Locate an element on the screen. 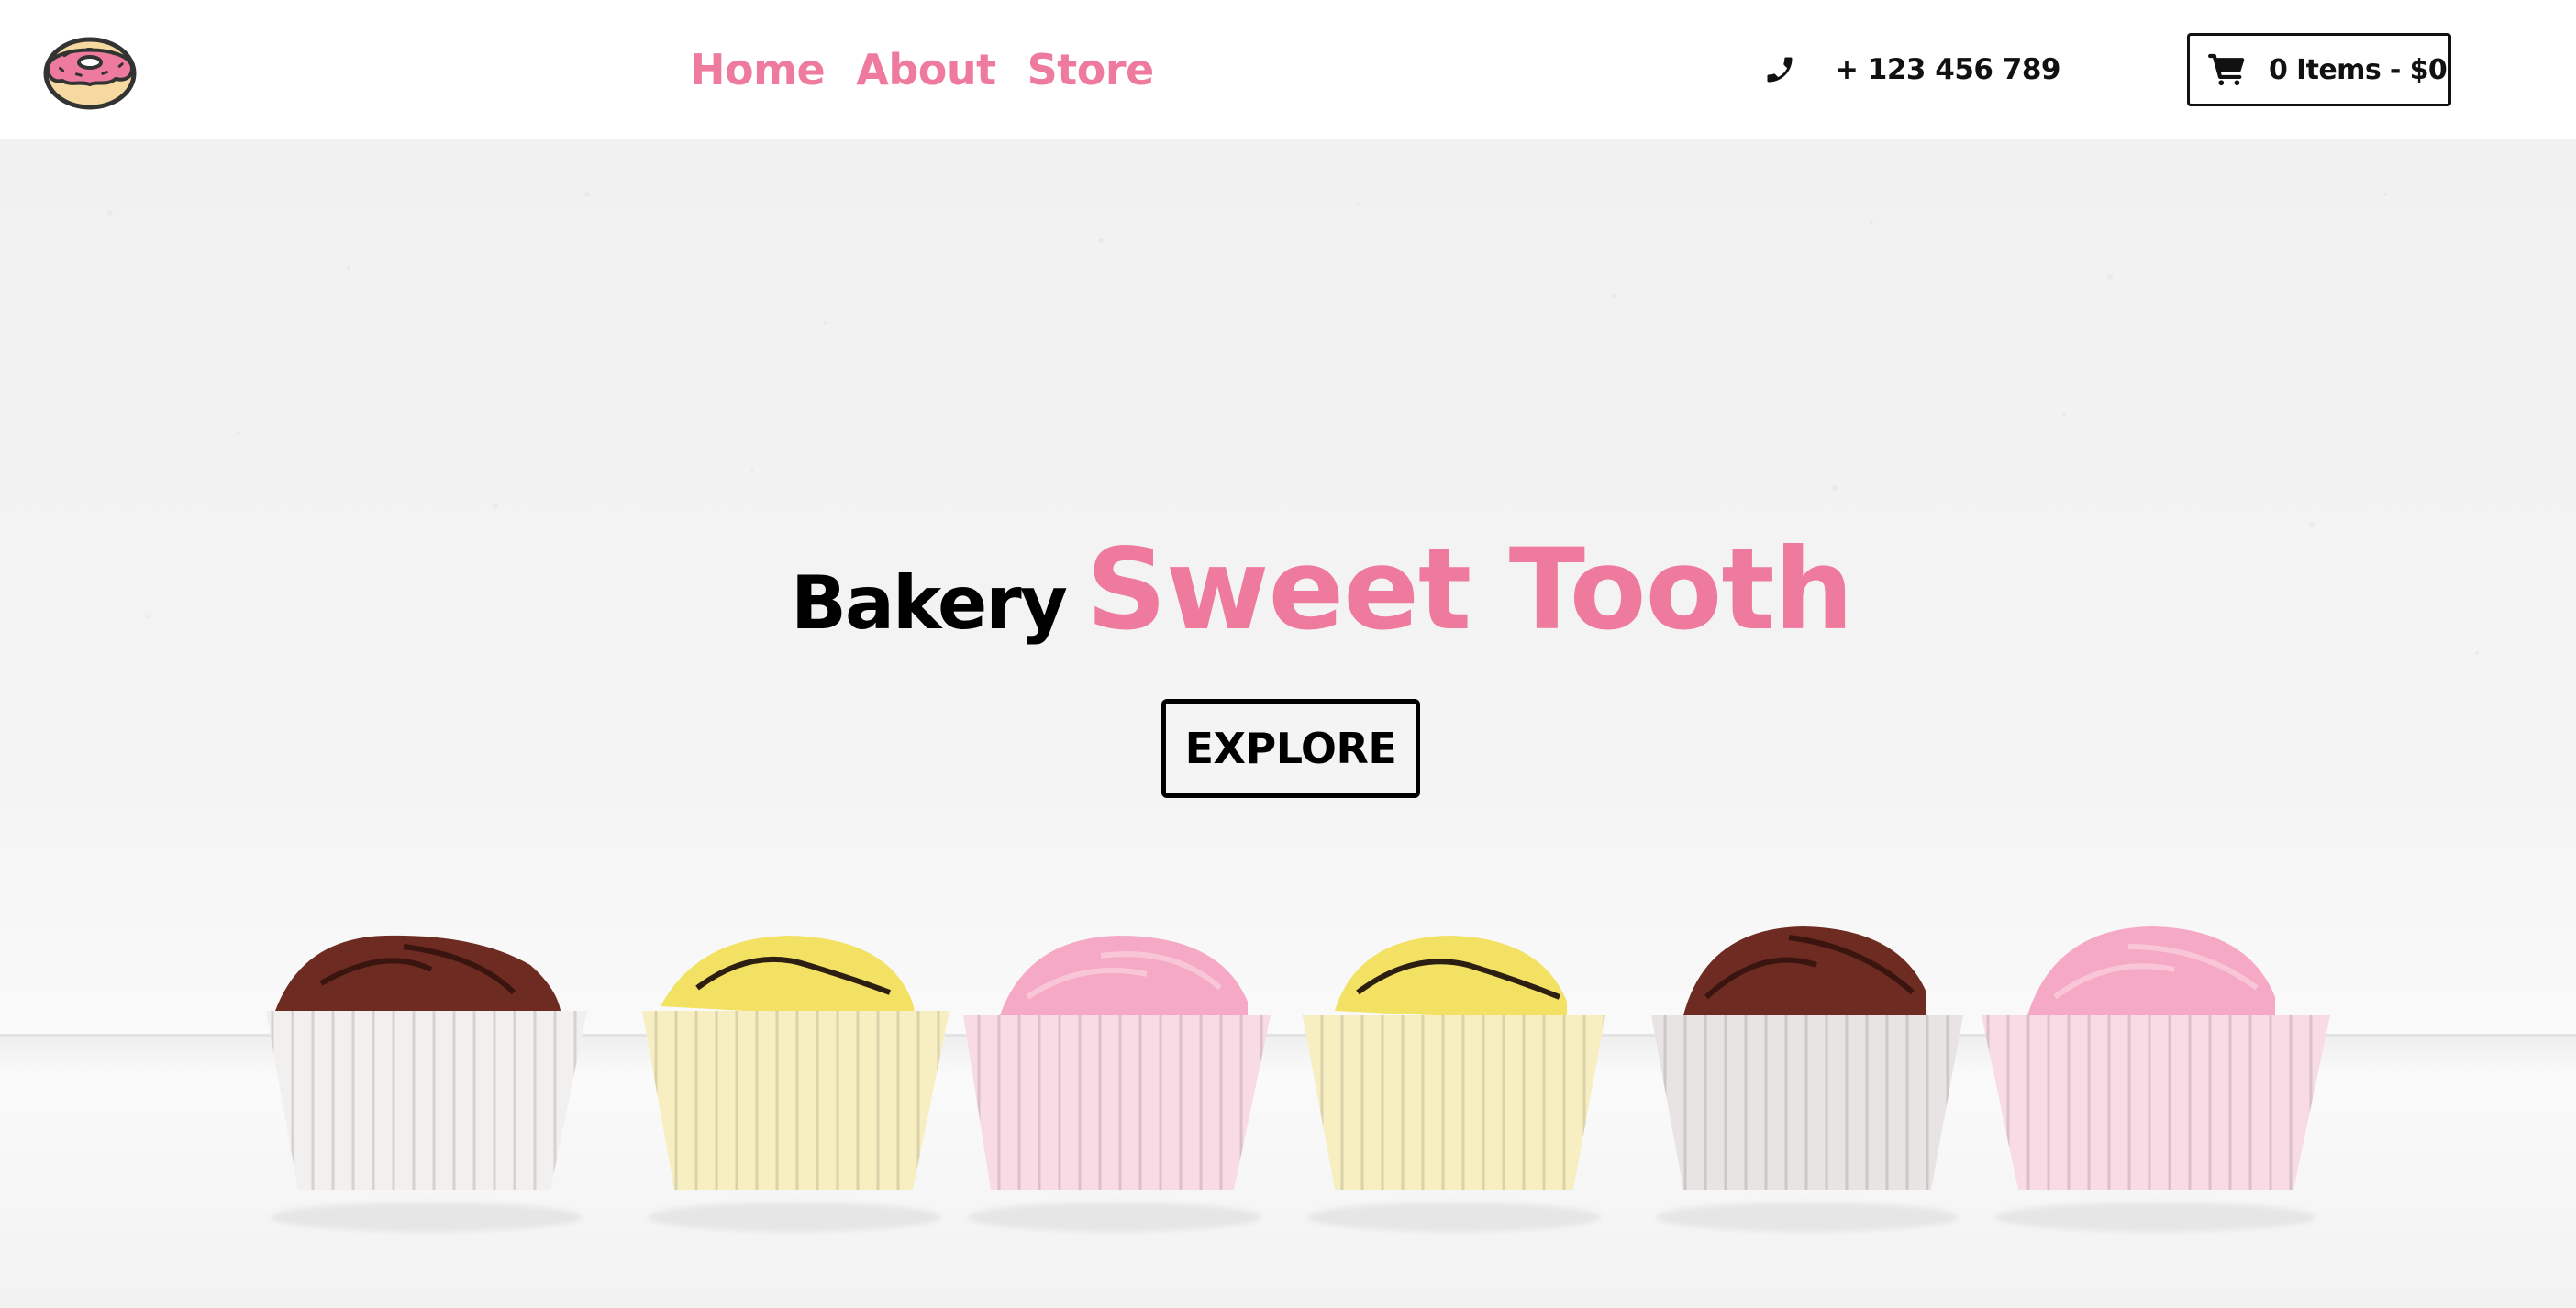 This screenshot has height=1308, width=2576. hero-brand-name: Sweet Tooth is located at coordinates (1469, 590).